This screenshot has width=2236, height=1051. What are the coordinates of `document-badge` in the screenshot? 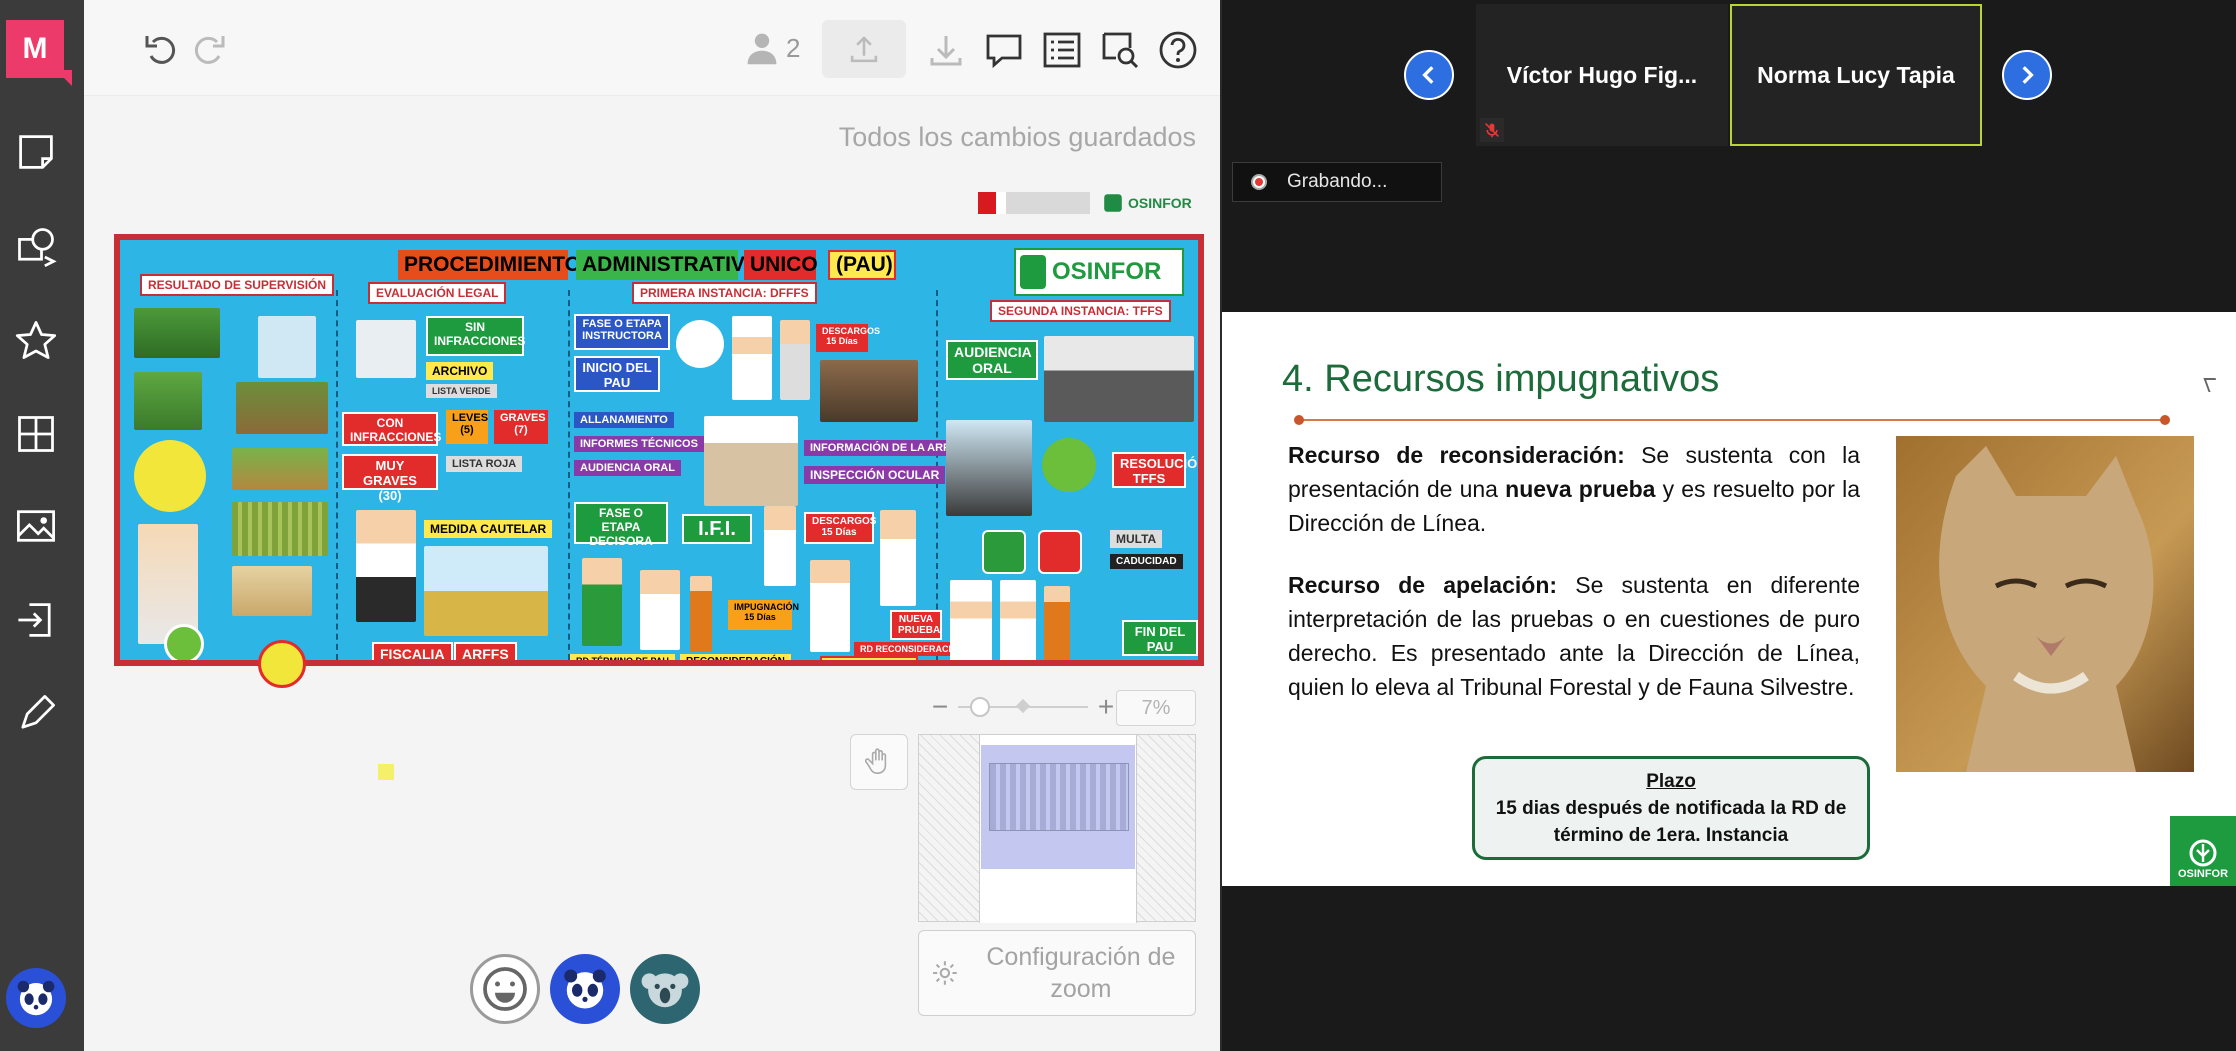 It's located at (170, 476).